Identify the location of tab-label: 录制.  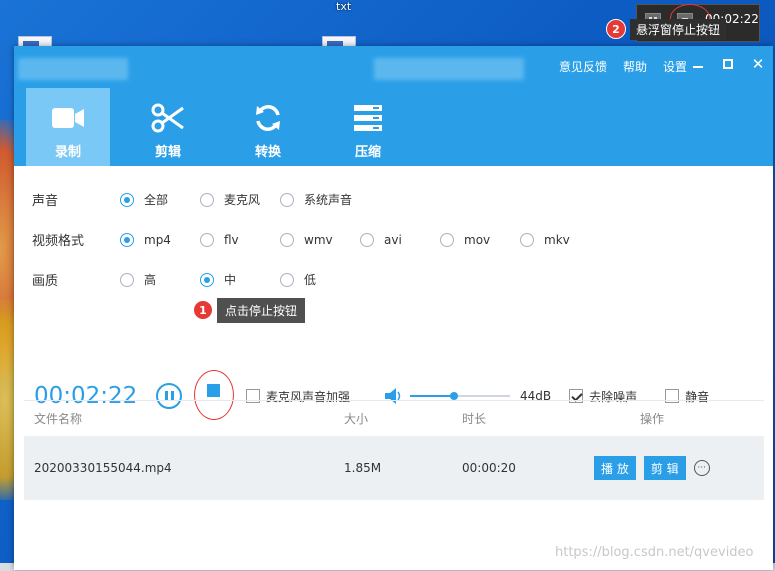
(67, 152).